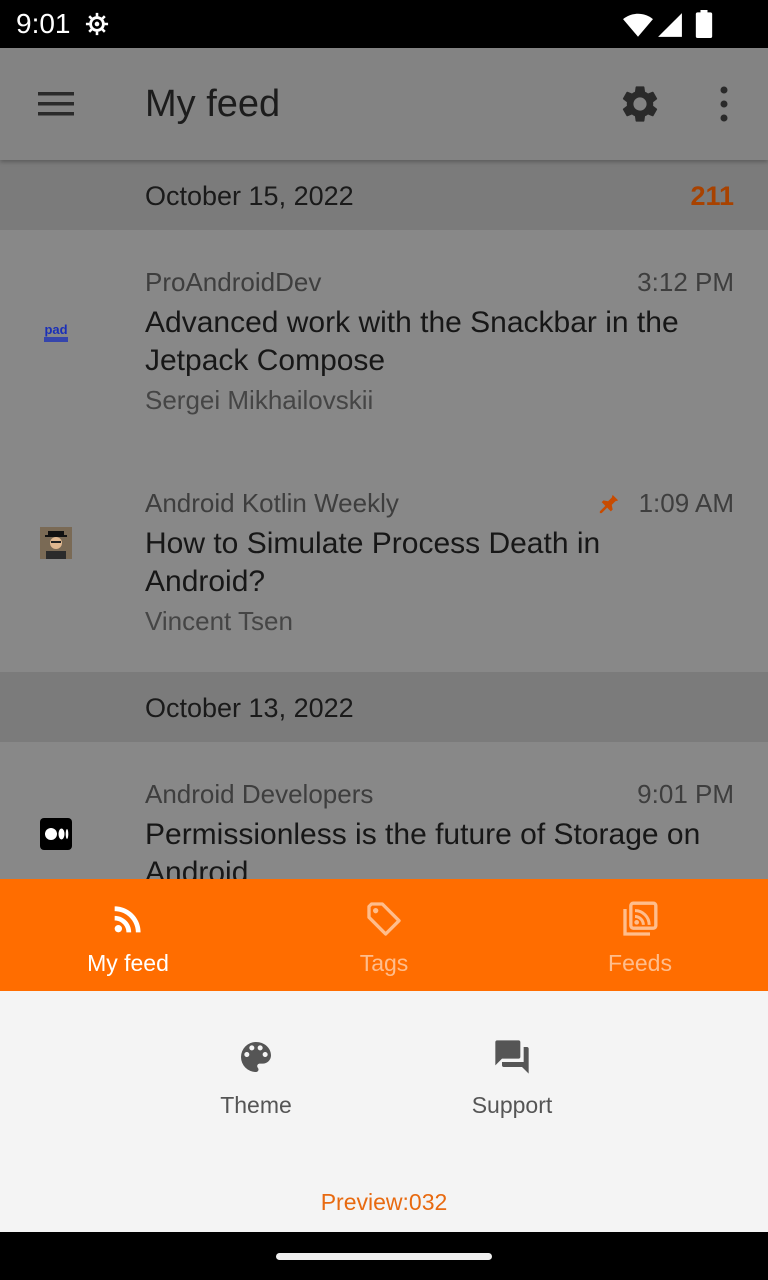  What do you see at coordinates (256, 1105) in the screenshot?
I see `theme-label: Theme` at bounding box center [256, 1105].